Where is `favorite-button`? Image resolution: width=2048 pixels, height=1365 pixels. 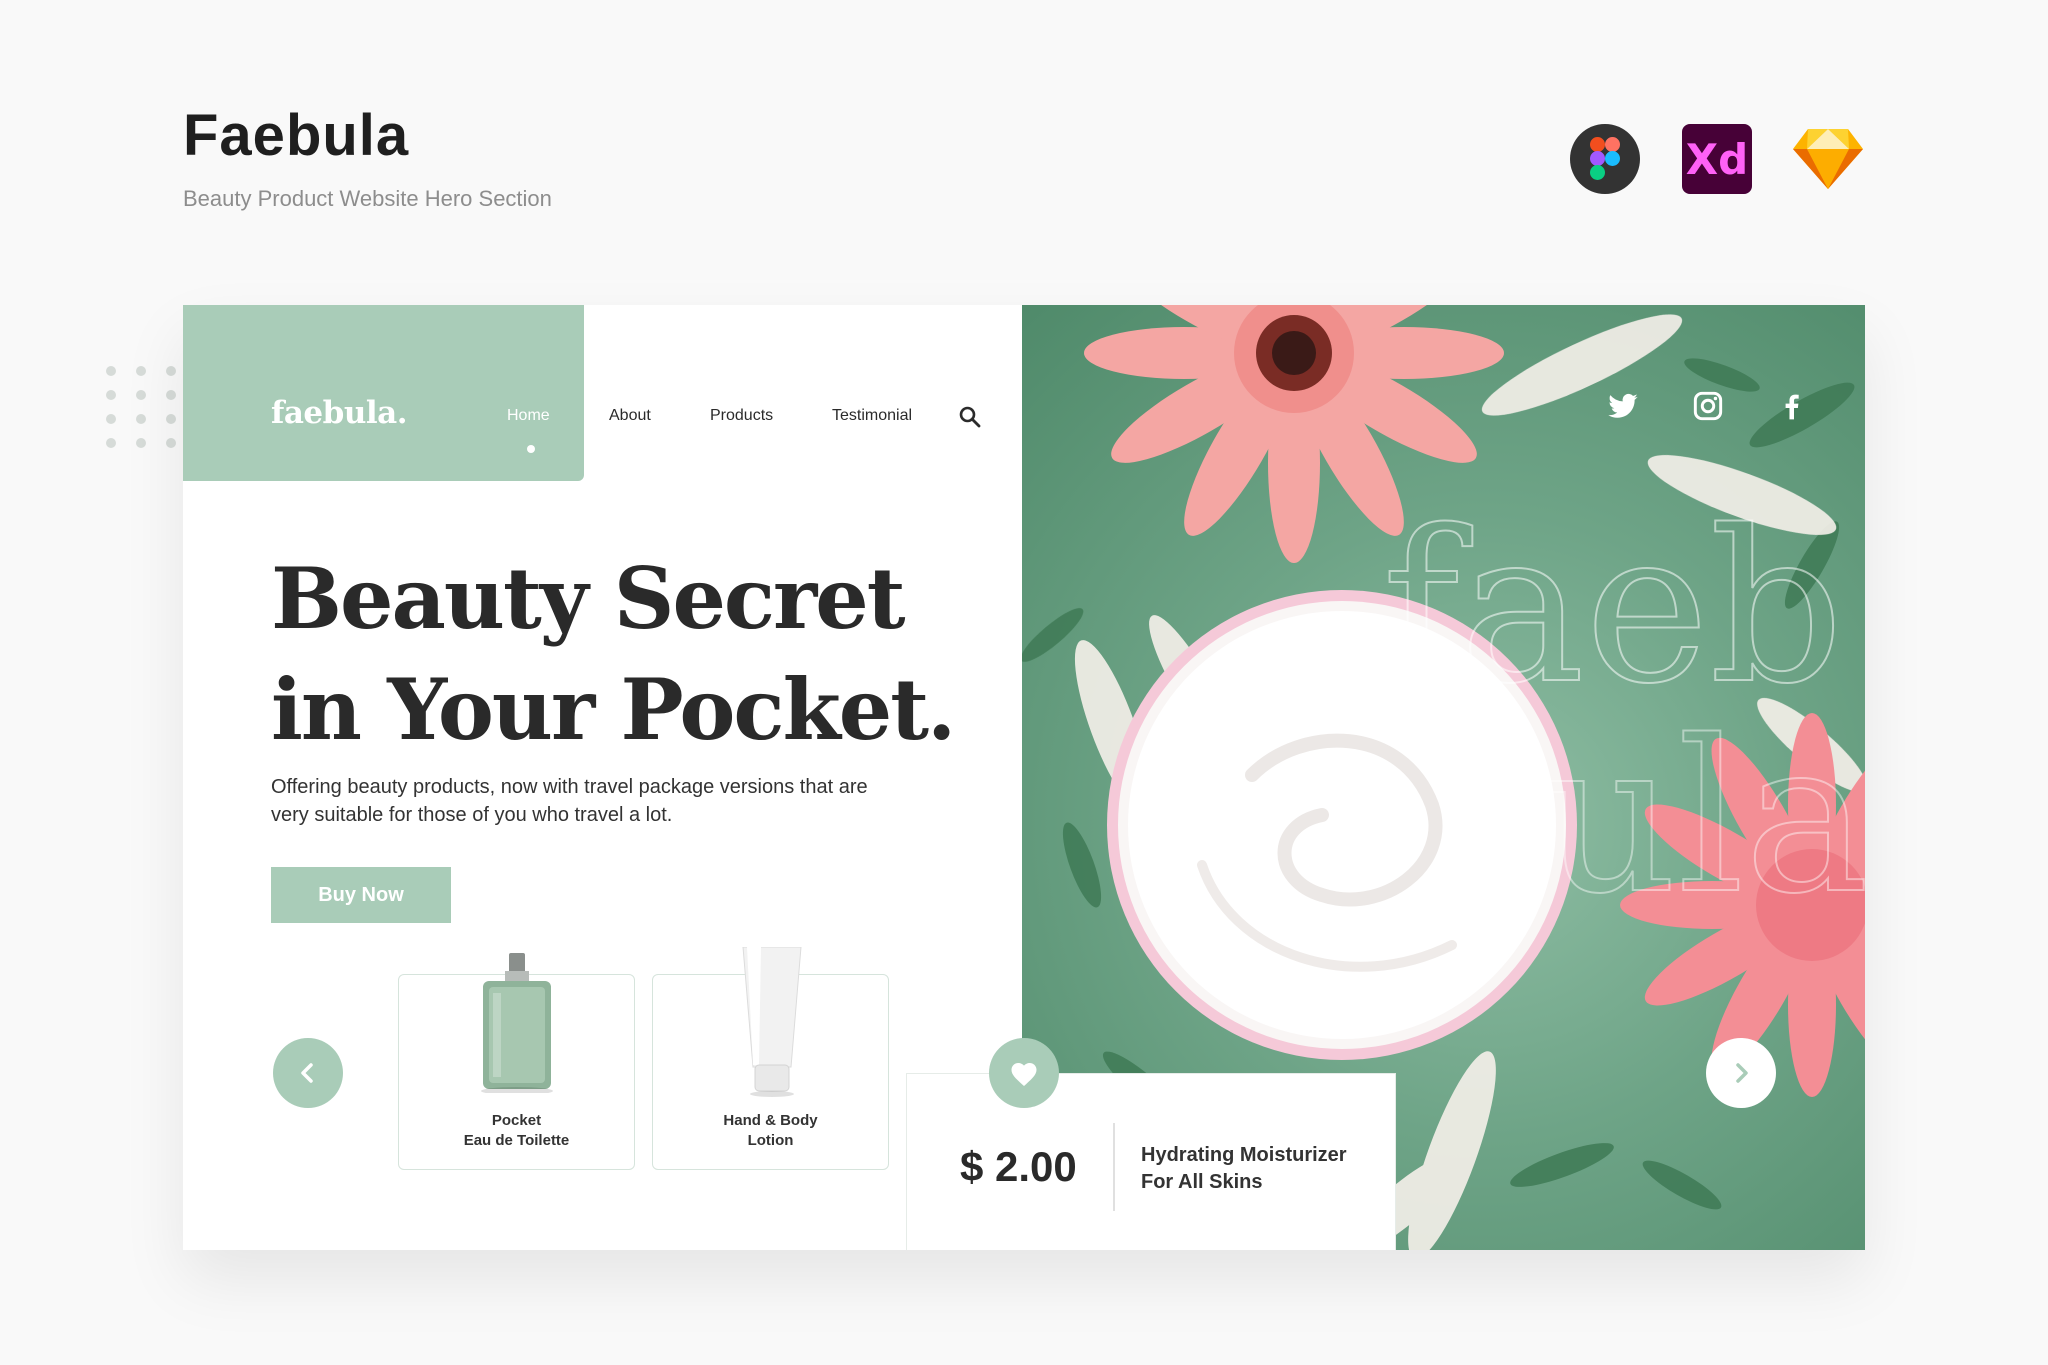
favorite-button is located at coordinates (1024, 1073).